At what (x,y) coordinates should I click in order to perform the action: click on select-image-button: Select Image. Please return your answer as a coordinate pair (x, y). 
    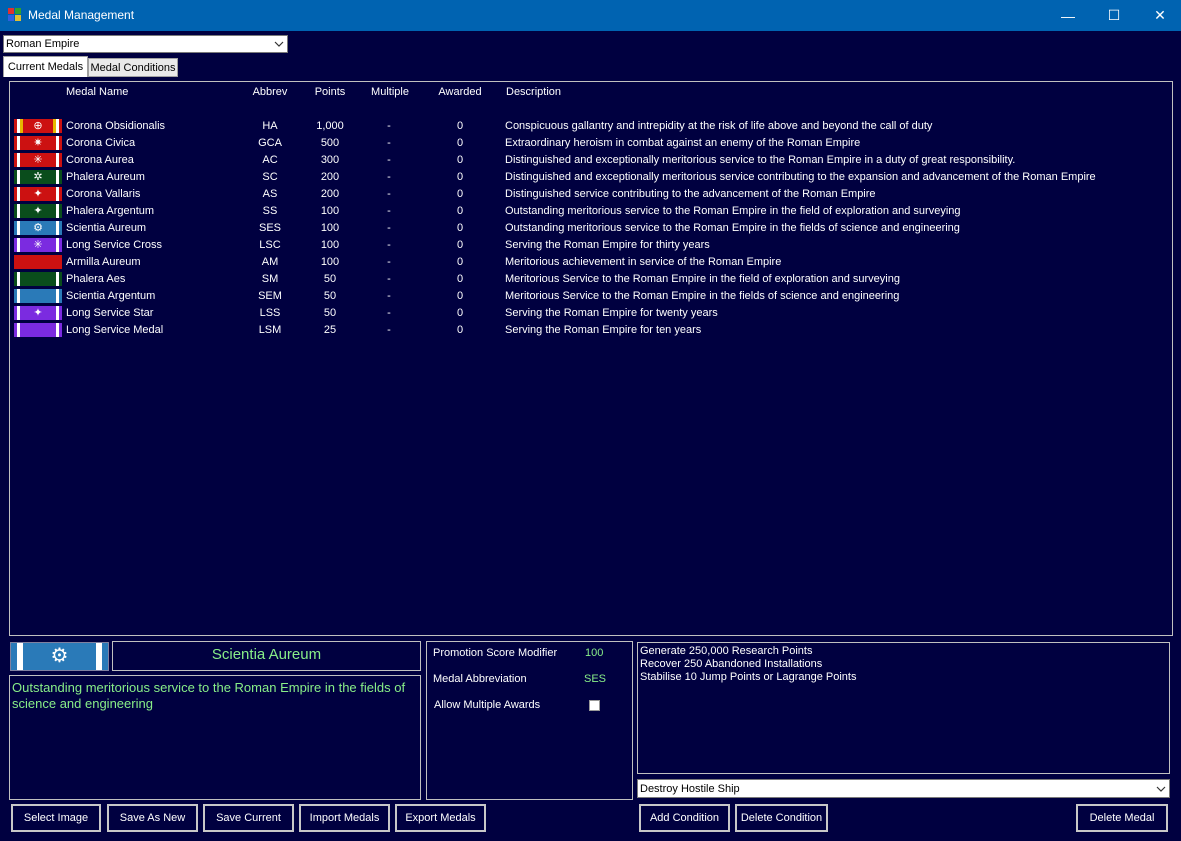
    Looking at the image, I should click on (56, 818).